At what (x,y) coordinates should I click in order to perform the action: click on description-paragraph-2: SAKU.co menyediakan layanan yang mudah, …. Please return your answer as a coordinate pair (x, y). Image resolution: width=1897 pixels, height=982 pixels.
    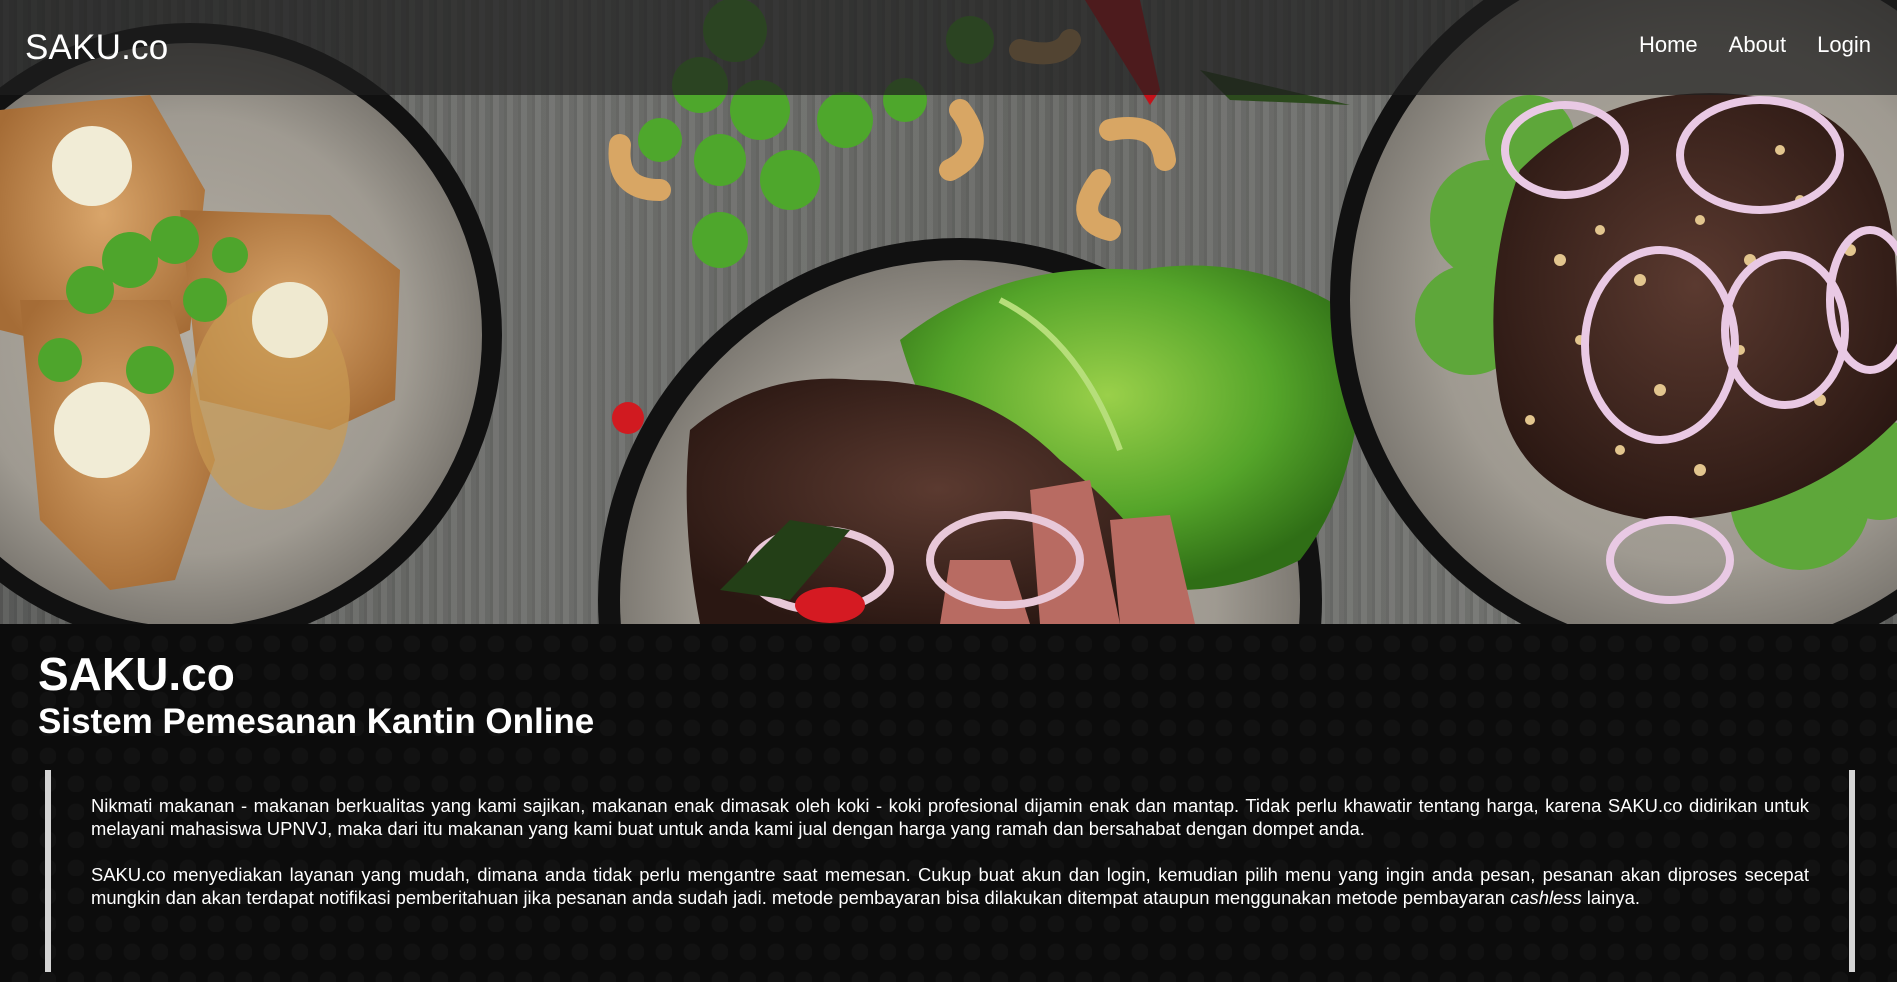
    Looking at the image, I should click on (950, 886).